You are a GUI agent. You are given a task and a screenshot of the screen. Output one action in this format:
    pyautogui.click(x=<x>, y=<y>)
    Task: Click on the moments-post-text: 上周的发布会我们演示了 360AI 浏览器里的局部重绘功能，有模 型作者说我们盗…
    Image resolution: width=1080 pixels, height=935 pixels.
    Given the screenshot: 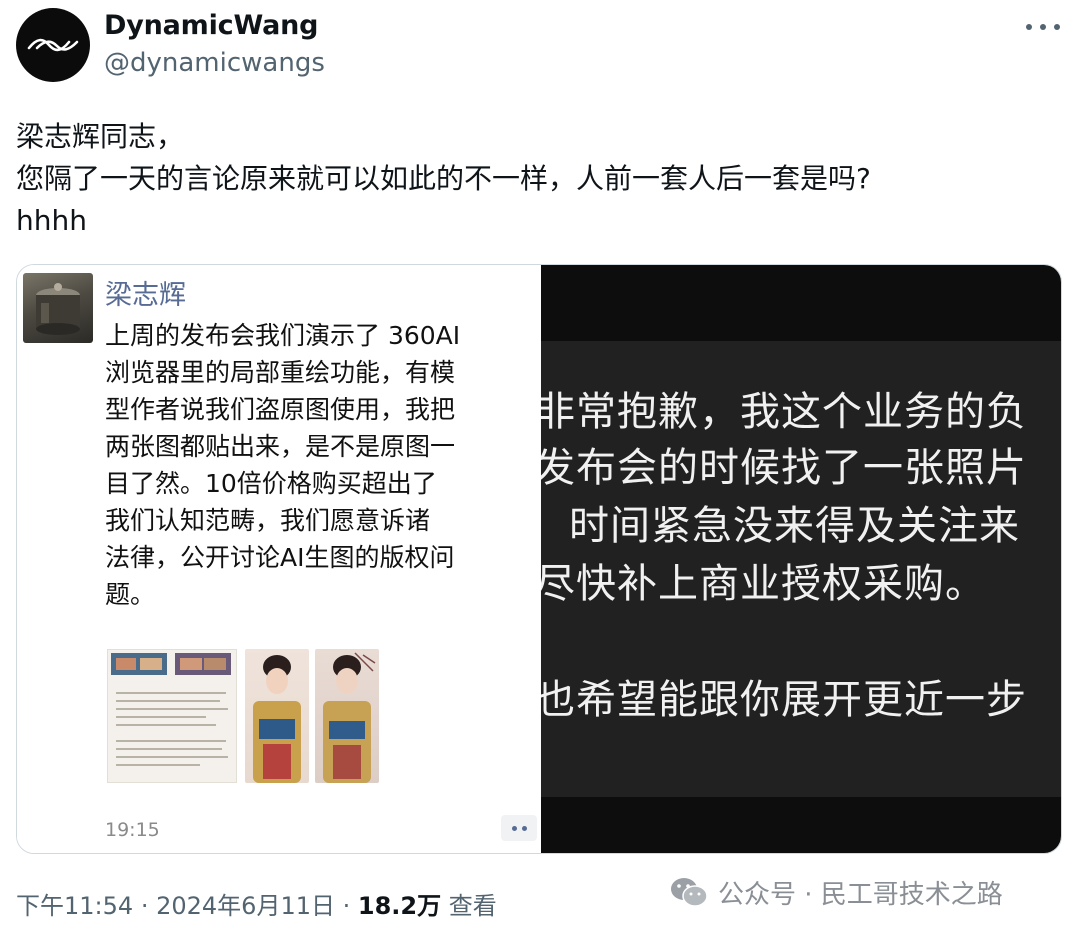 What is the action you would take?
    pyautogui.click(x=320, y=465)
    